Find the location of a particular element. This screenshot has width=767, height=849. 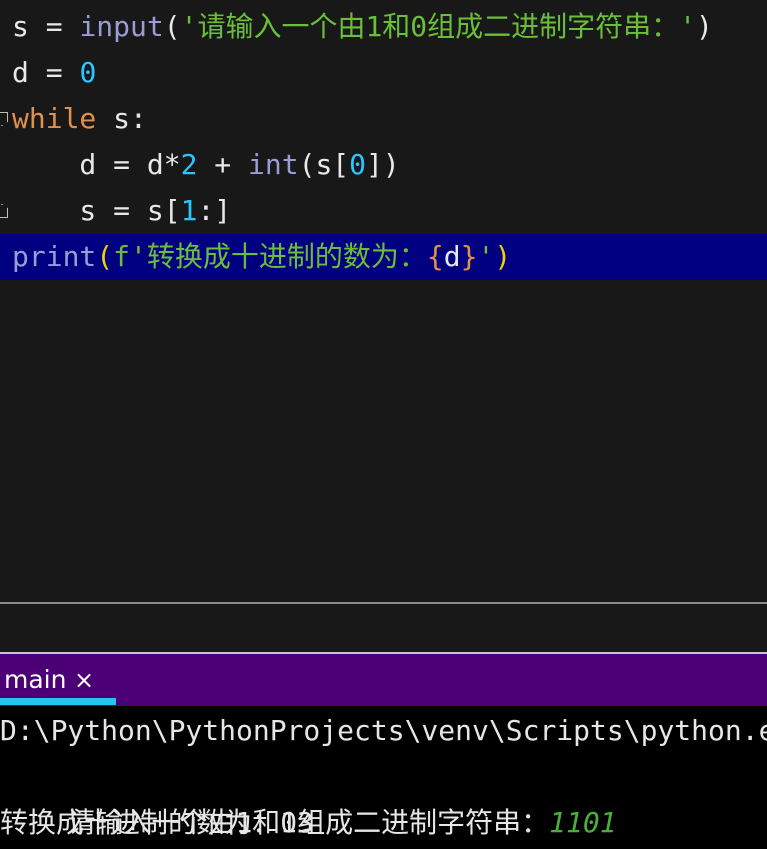

code-text: print(f'转换成十进制的数为：{d}') is located at coordinates (261, 257).